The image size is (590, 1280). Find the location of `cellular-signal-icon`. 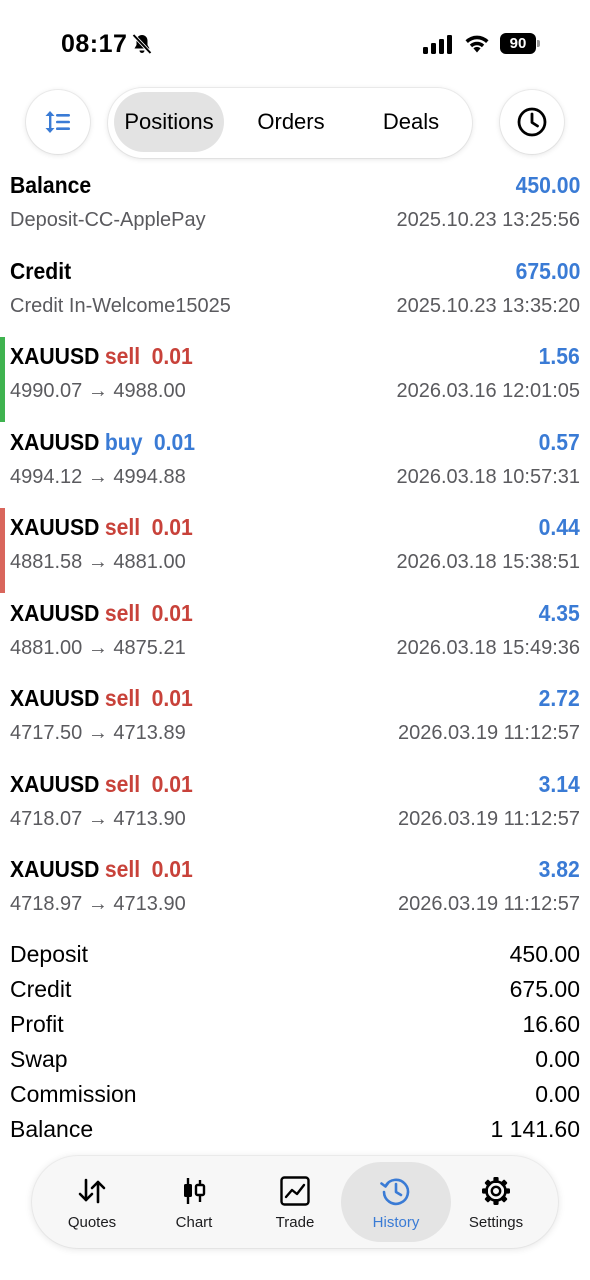

cellular-signal-icon is located at coordinates (437, 44).